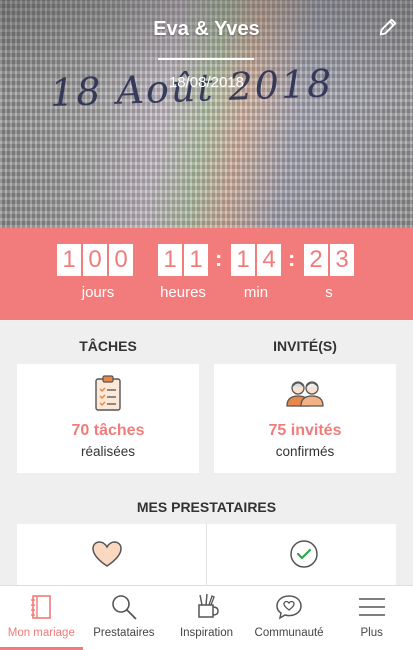 Image resolution: width=413 pixels, height=650 pixels. I want to click on guests-status: confirmés, so click(305, 451).